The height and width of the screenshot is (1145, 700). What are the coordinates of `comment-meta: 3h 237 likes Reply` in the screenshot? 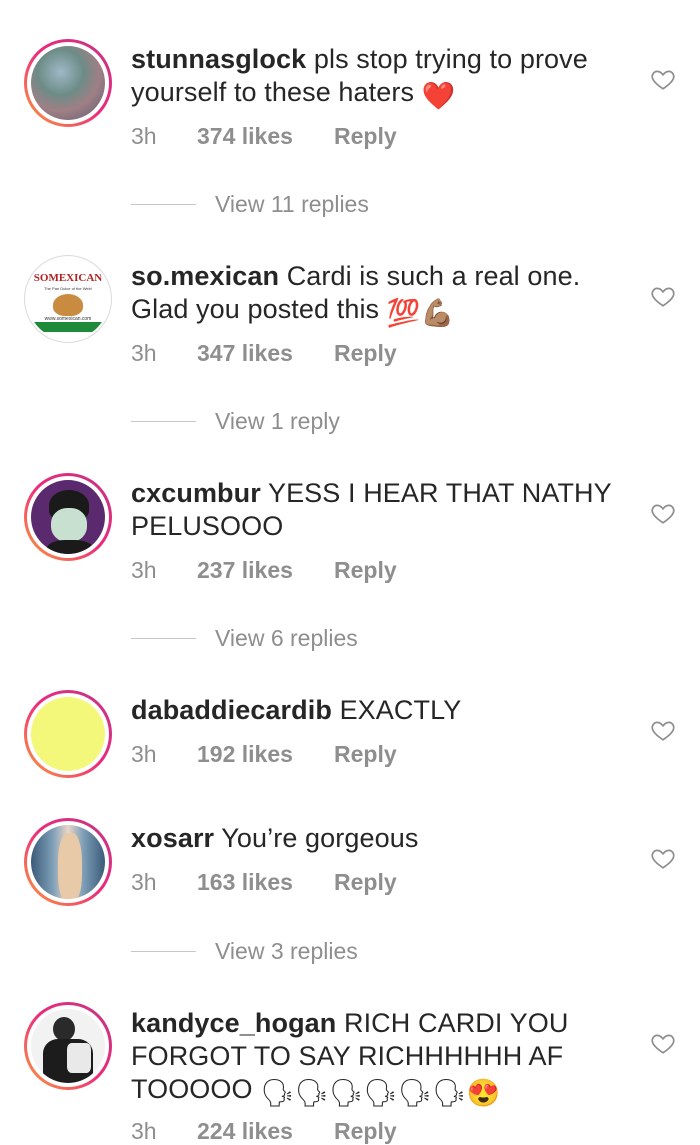 It's located at (264, 570).